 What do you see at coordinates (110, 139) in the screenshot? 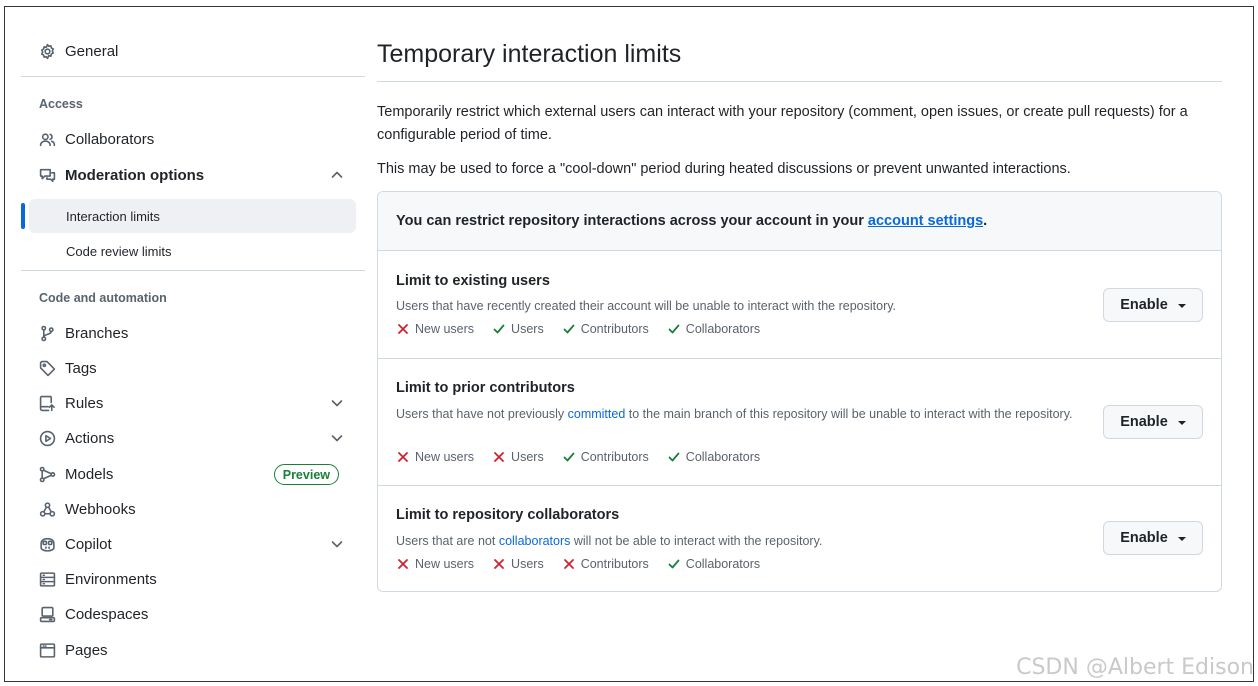
I see `sidebar-item-label: Collaborators` at bounding box center [110, 139].